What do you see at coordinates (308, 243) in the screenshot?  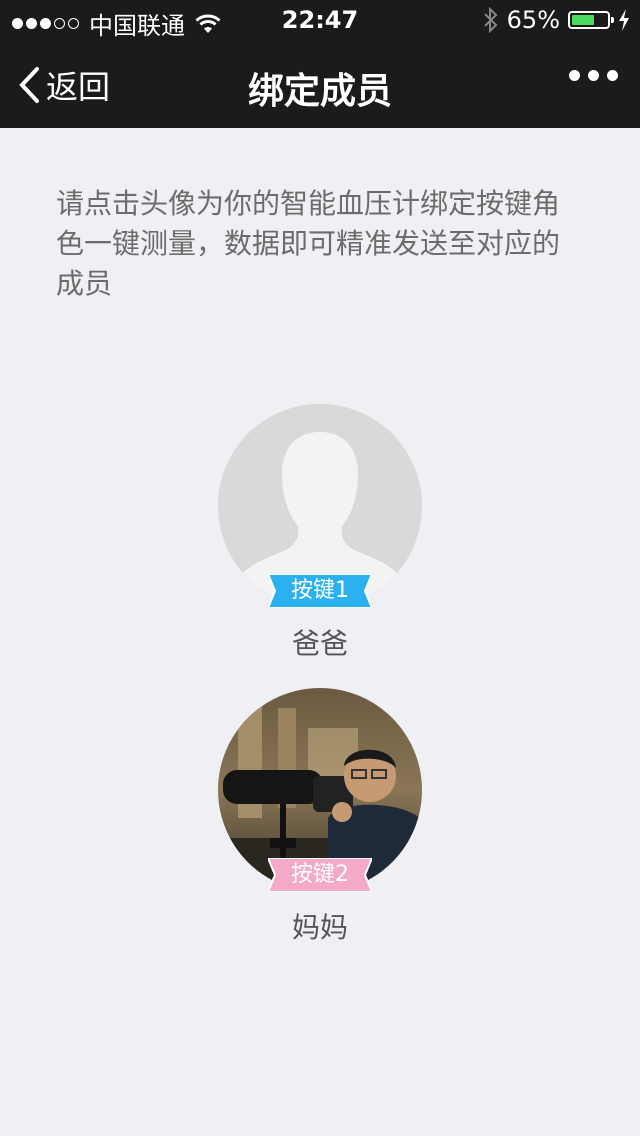 I see `instruction-text: 请点击头像为你的智能血压计绑定按键角色一键测量，数据即可精准发送至对应的成员` at bounding box center [308, 243].